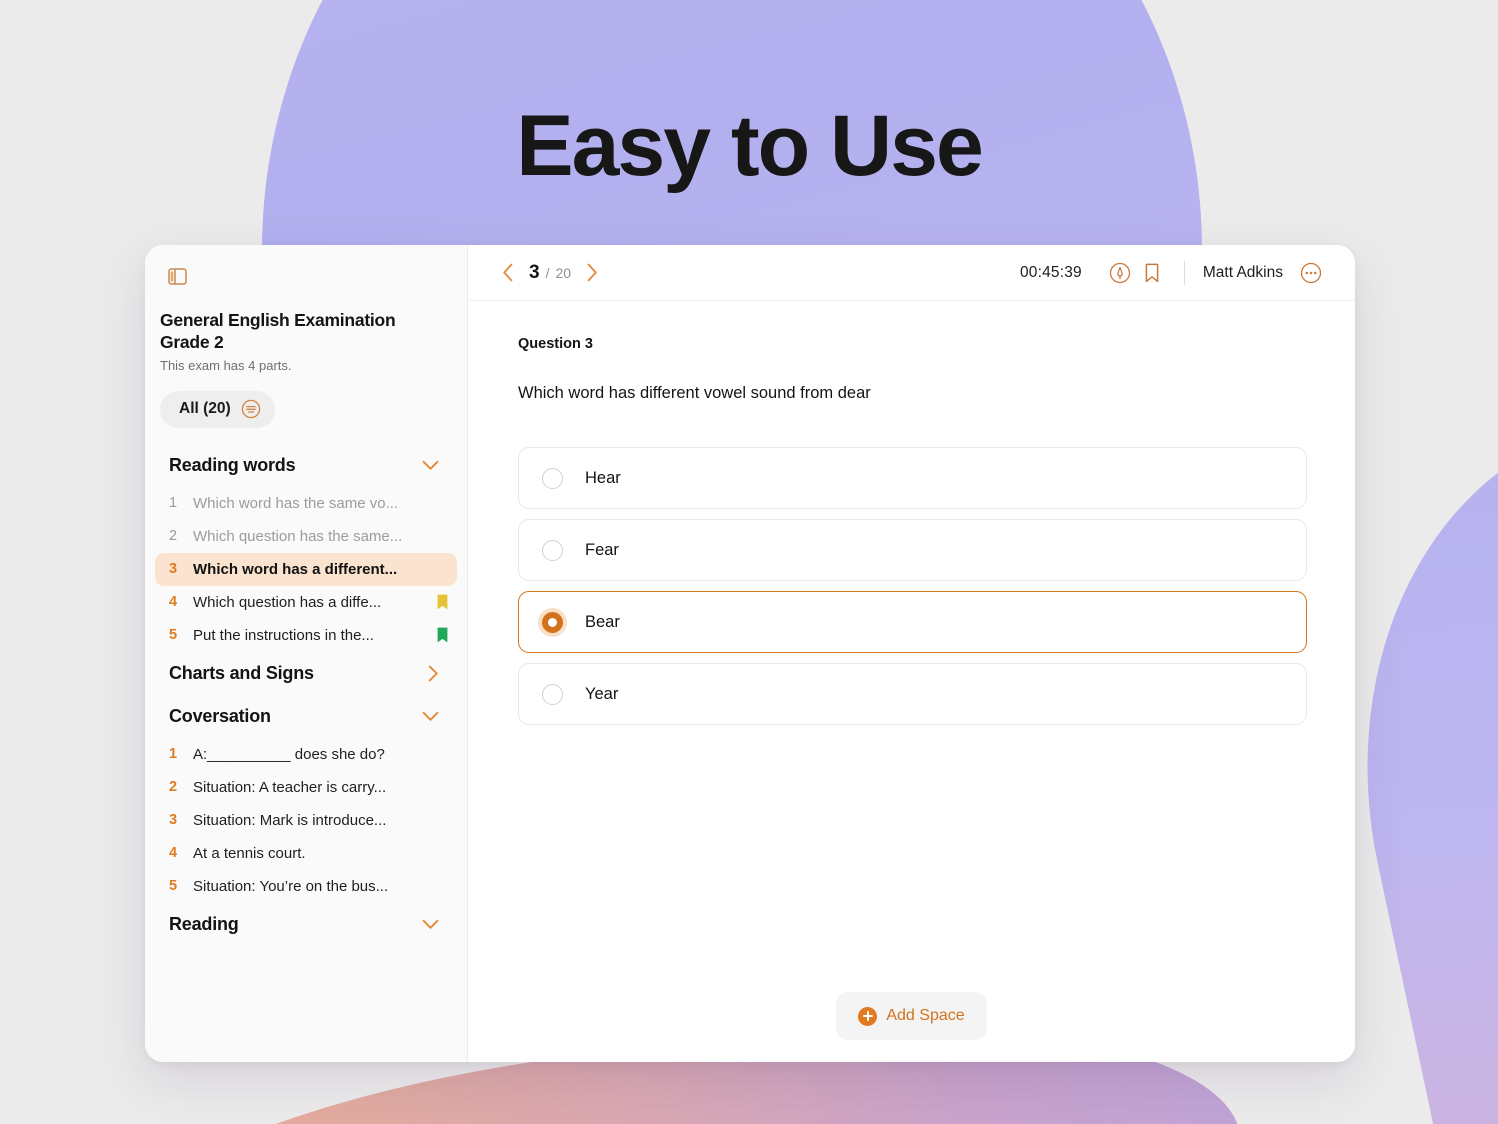 The image size is (1498, 1124). I want to click on pen-circle-icon, so click(1120, 273).